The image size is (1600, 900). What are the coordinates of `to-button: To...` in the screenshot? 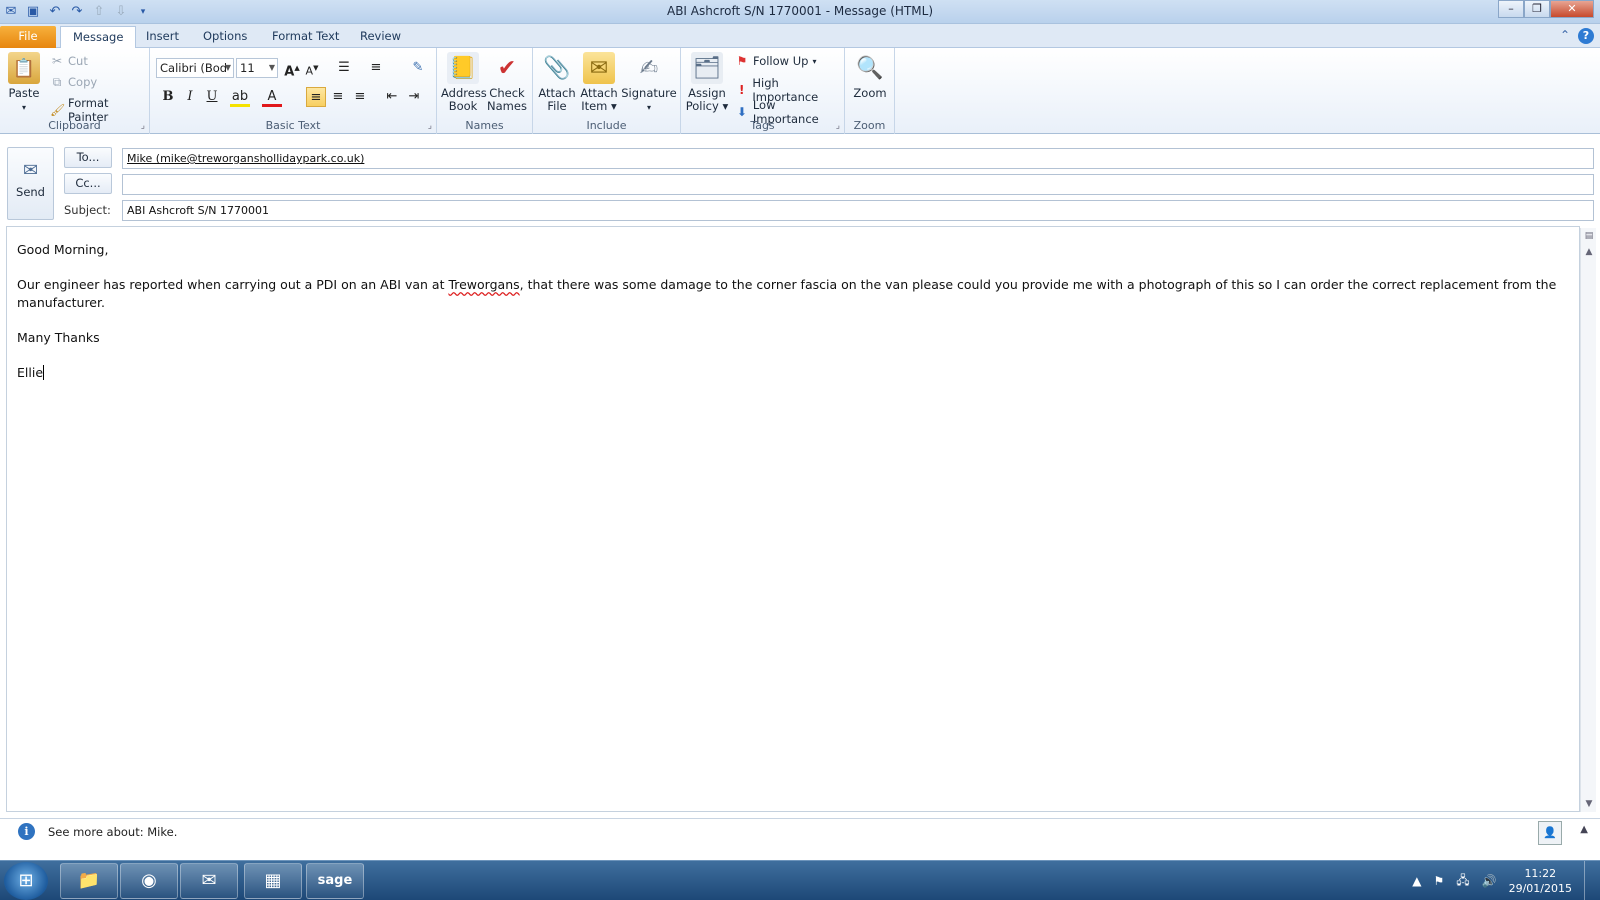 It's located at (88, 157).